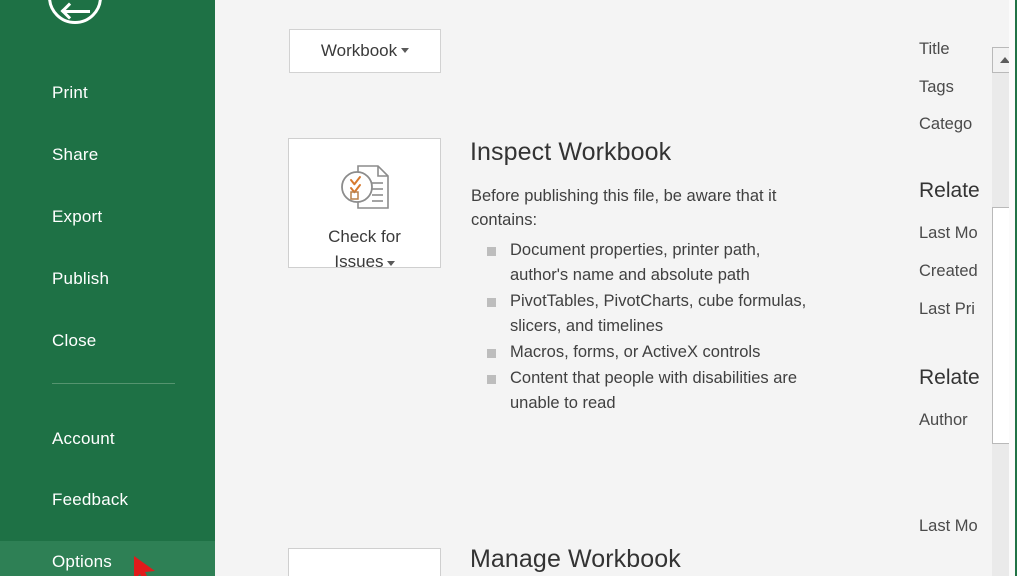 The height and width of the screenshot is (576, 1024). Describe the element at coordinates (359, 261) in the screenshot. I see `check-for-issues-label-line2: Issues` at that location.